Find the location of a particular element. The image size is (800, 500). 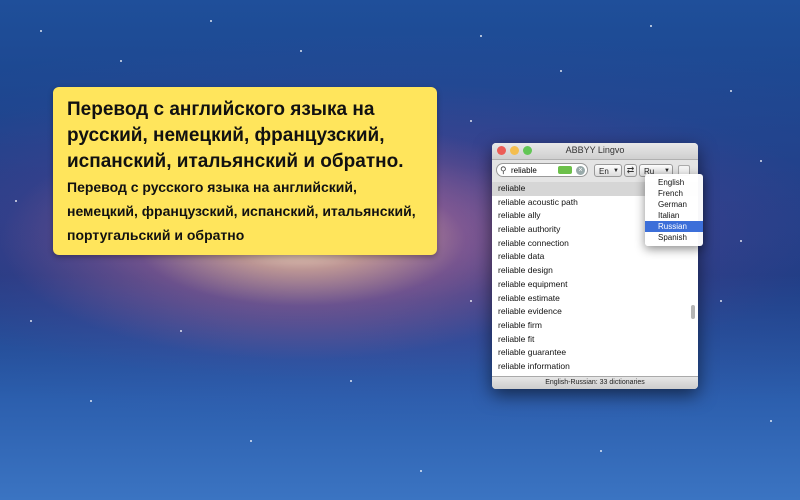

list-item: reliable evidence is located at coordinates (595, 312).